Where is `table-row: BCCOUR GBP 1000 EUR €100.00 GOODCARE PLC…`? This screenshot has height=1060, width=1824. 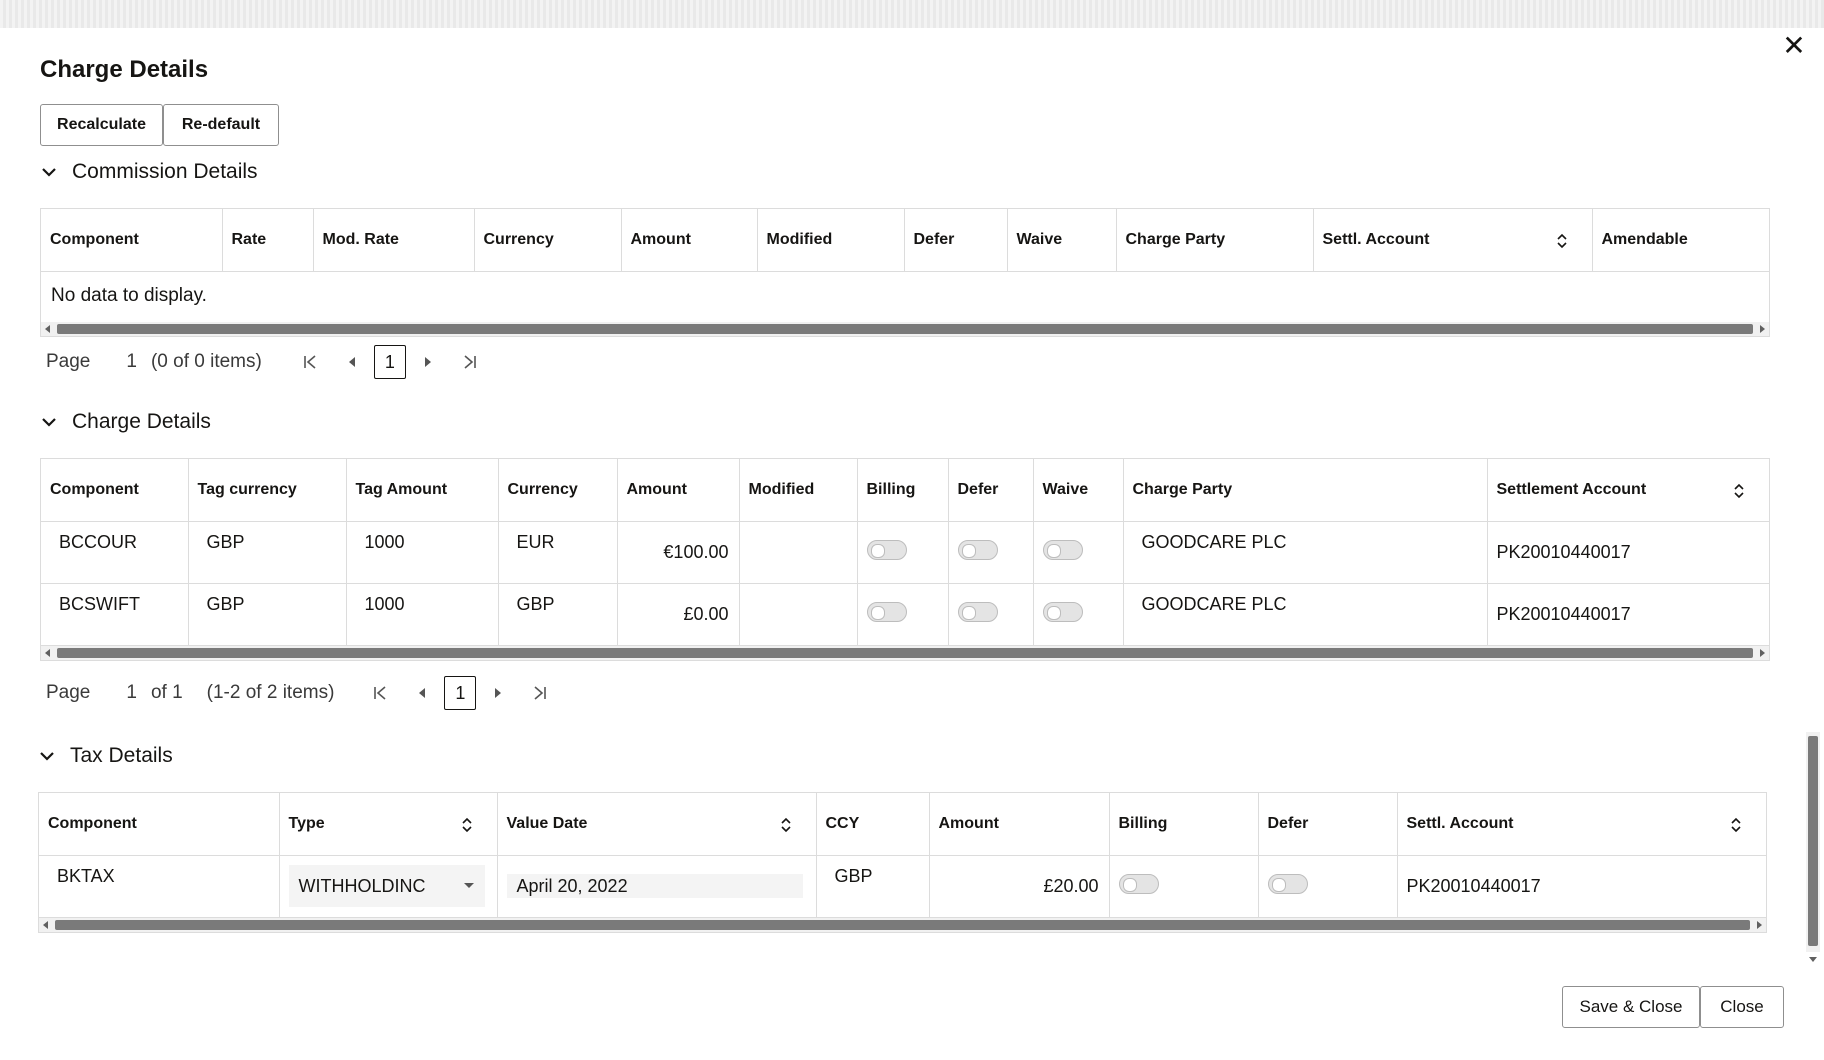 table-row: BCCOUR GBP 1000 EUR €100.00 GOODCARE PLC… is located at coordinates (905, 552).